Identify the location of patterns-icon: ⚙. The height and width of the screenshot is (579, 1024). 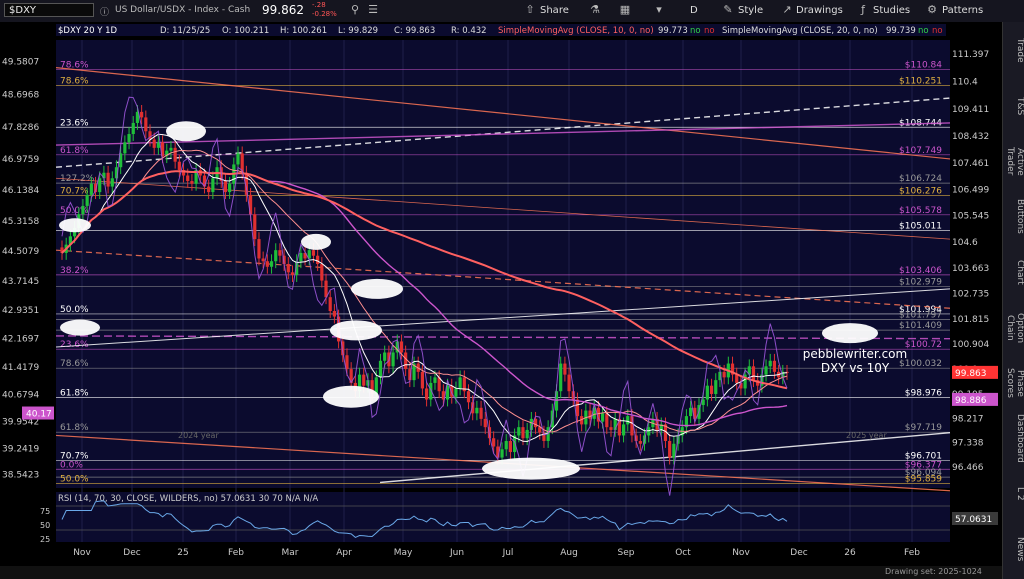
(932, 10).